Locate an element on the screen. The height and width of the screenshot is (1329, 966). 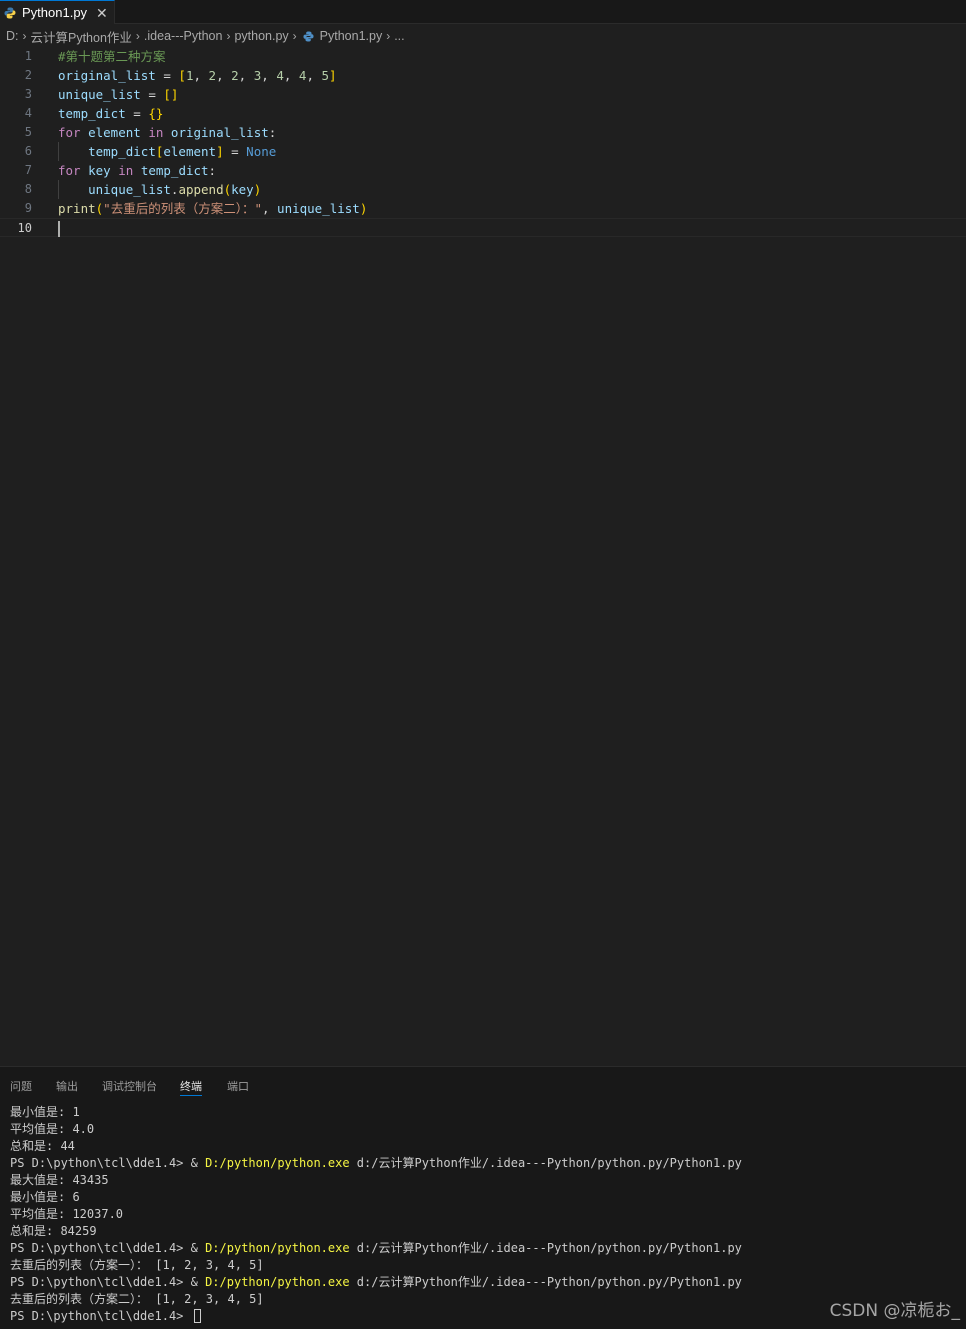
code-line: 9 print("去重后的列表（方案二）：", unique_list) is located at coordinates (483, 208).